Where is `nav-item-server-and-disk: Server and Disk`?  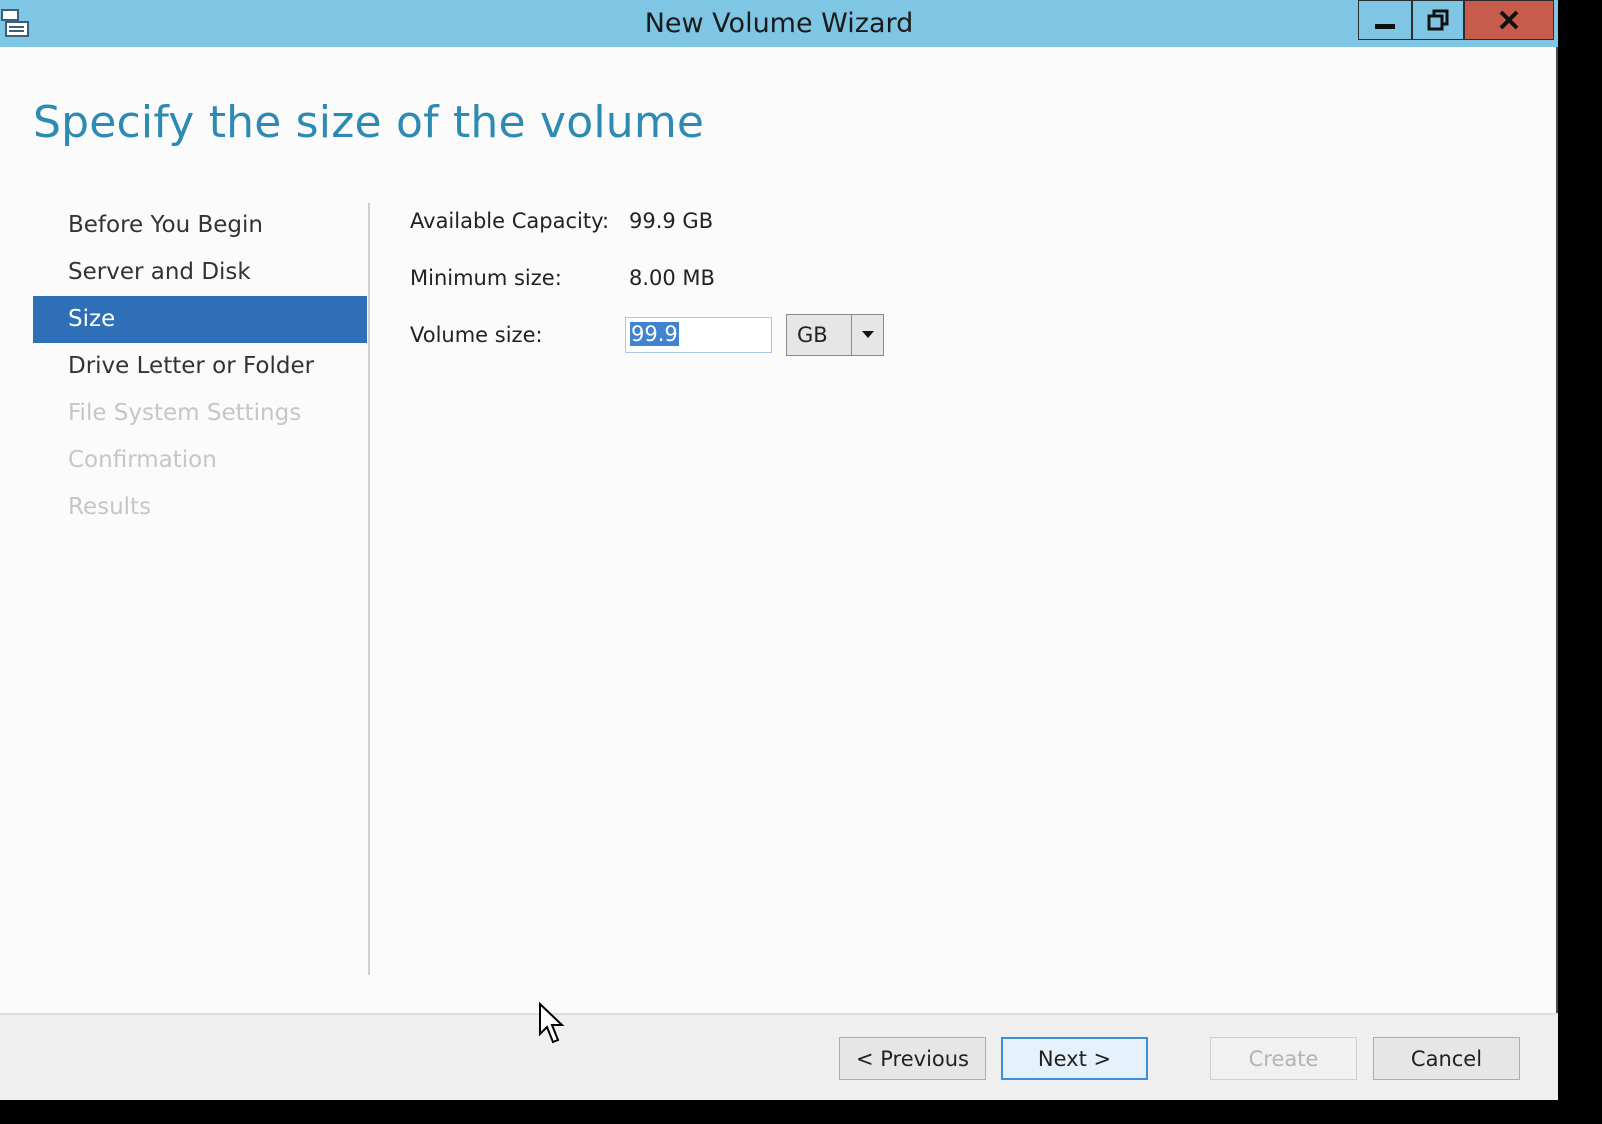
nav-item-server-and-disk: Server and Disk is located at coordinates (200, 272).